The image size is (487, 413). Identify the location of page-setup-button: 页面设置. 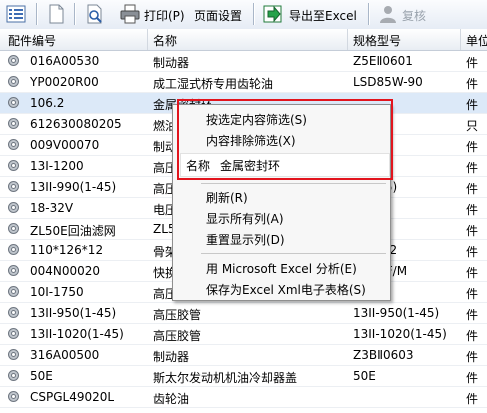
(218, 15).